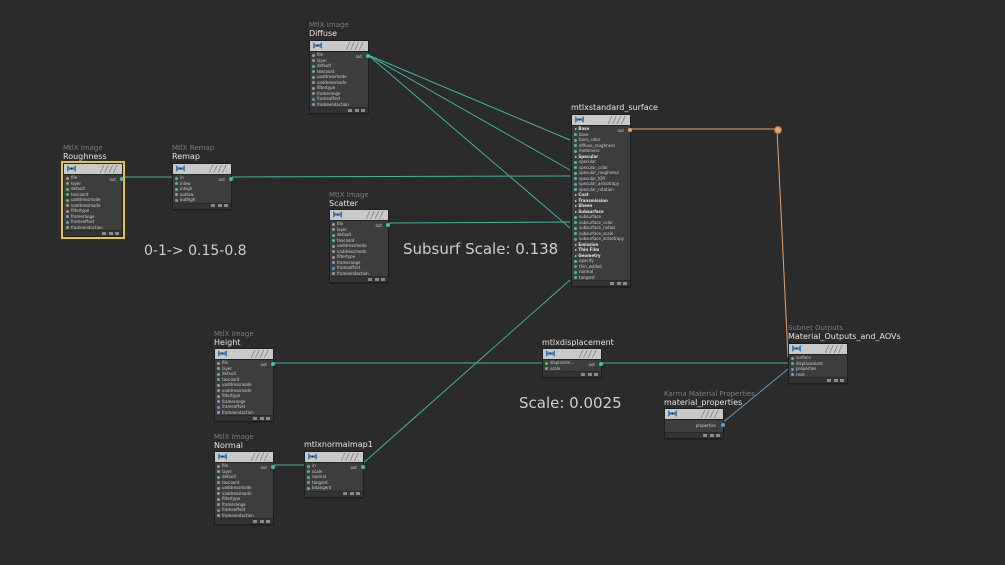 The height and width of the screenshot is (565, 1005). What do you see at coordinates (694, 423) in the screenshot?
I see `node-material-properties: properties` at bounding box center [694, 423].